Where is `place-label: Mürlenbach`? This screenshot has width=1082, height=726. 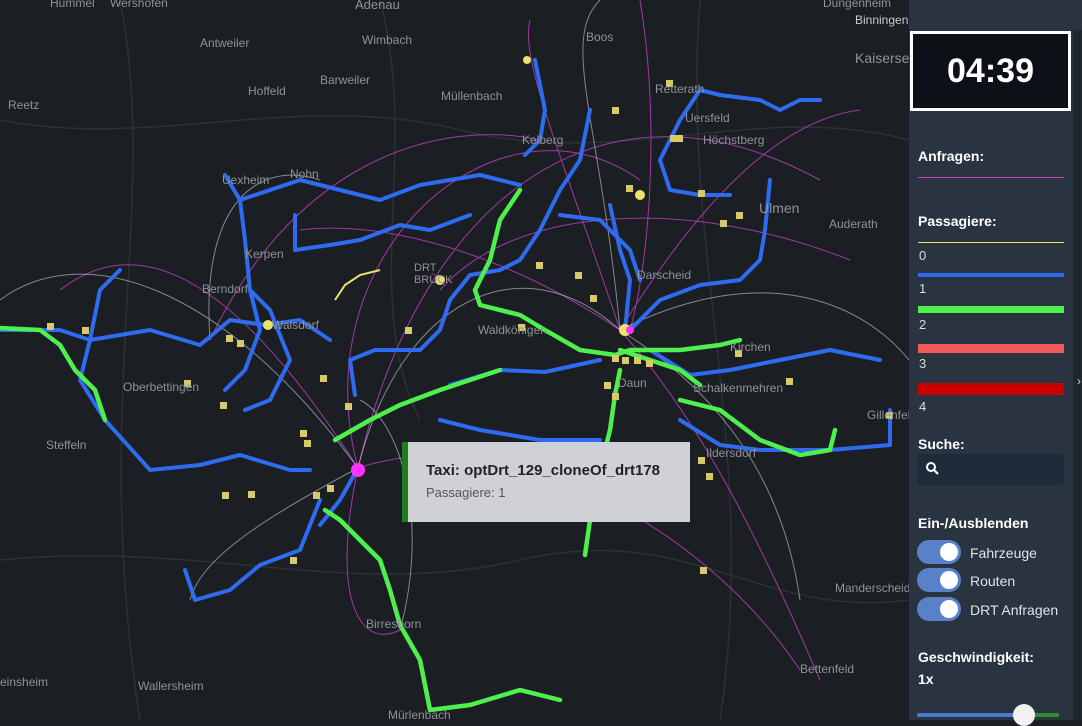
place-label: Mürlenbach is located at coordinates (419, 714).